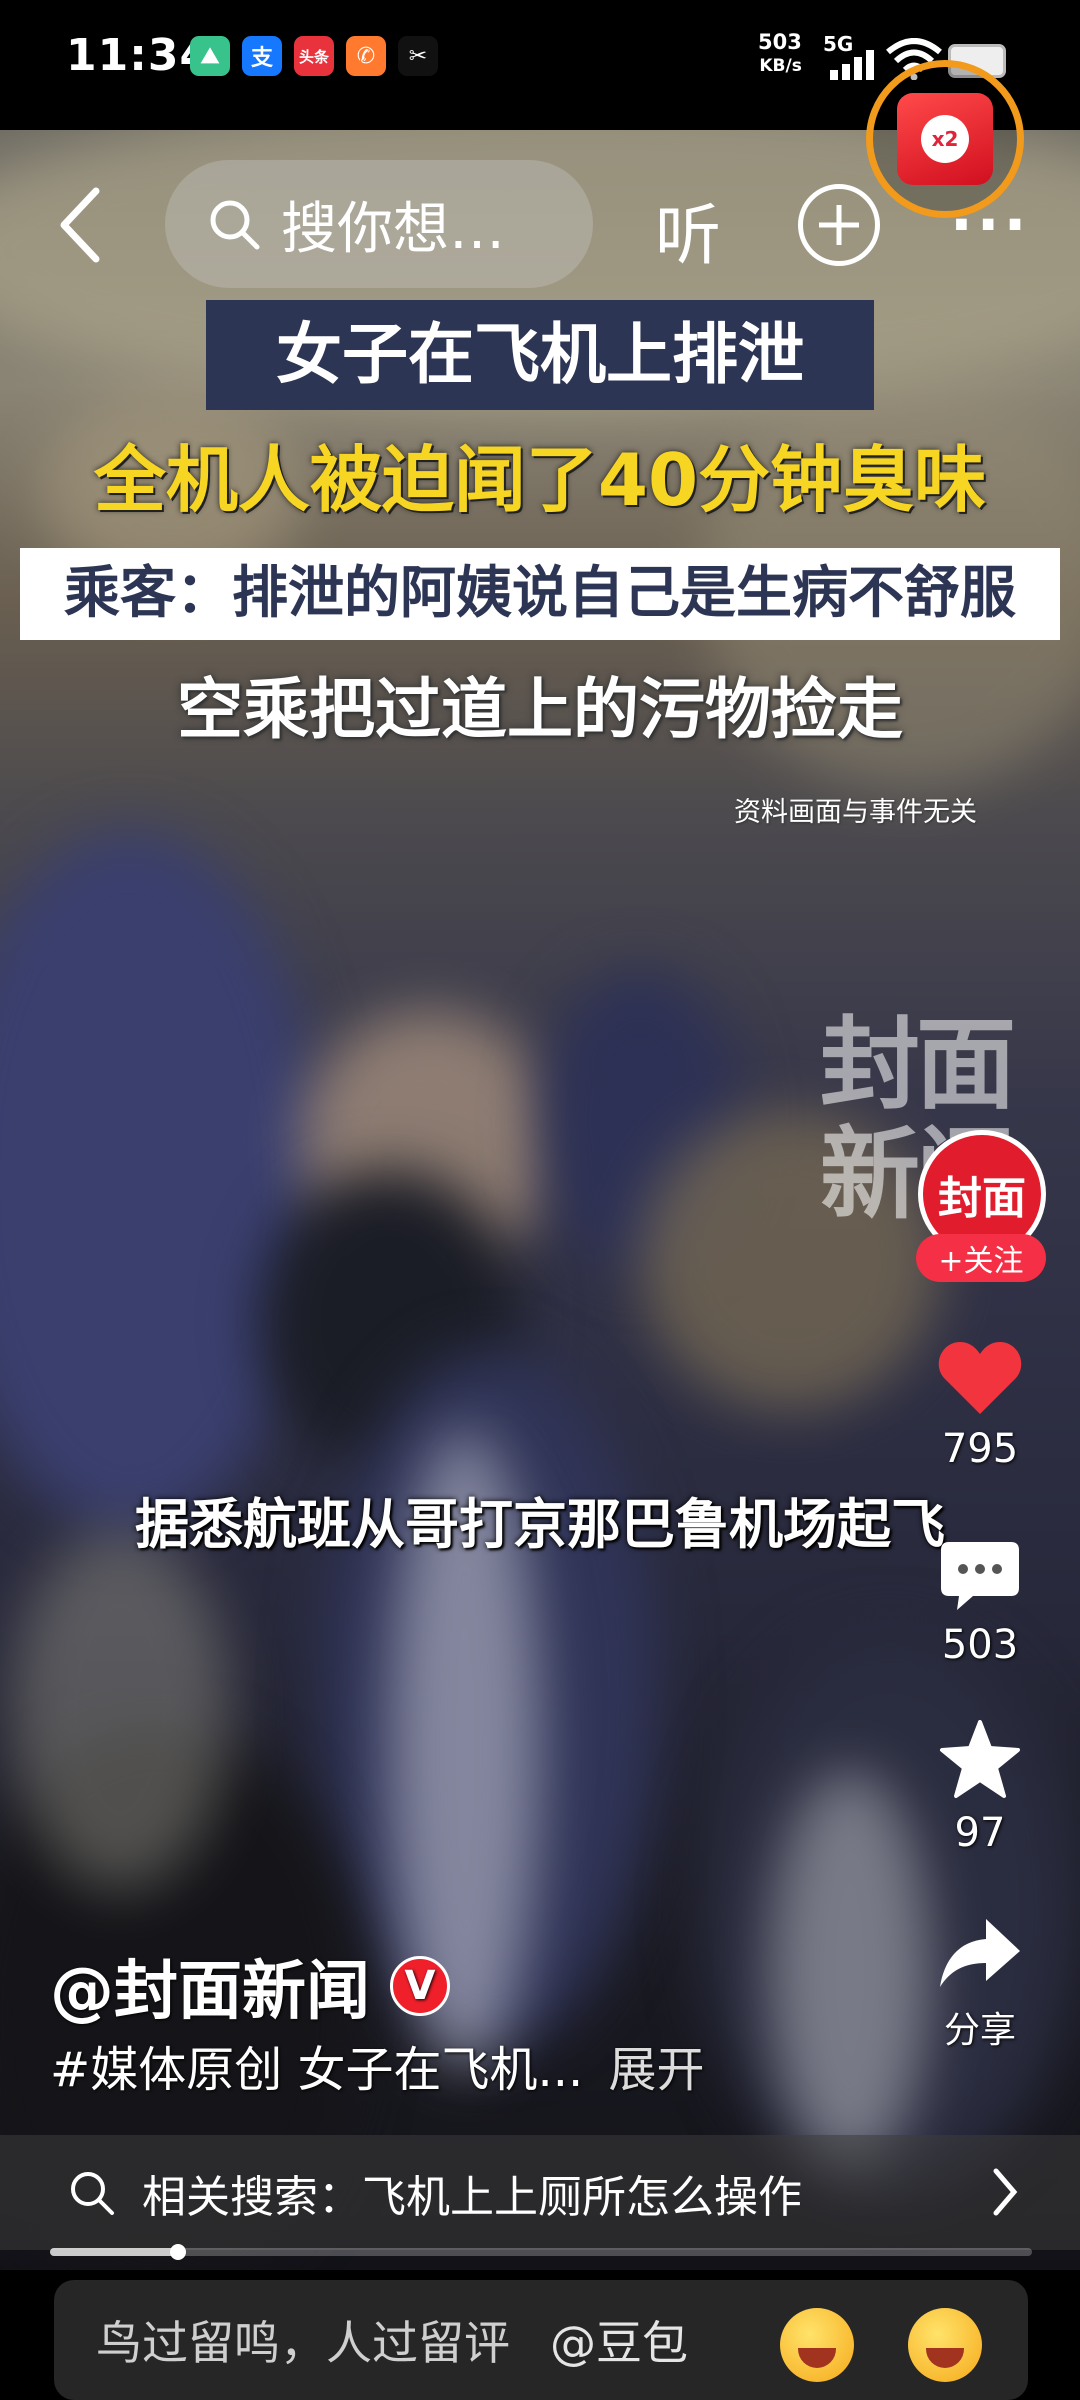 The image size is (1080, 2400). Describe the element at coordinates (420, 1986) in the screenshot. I see `verified-badge: V` at that location.